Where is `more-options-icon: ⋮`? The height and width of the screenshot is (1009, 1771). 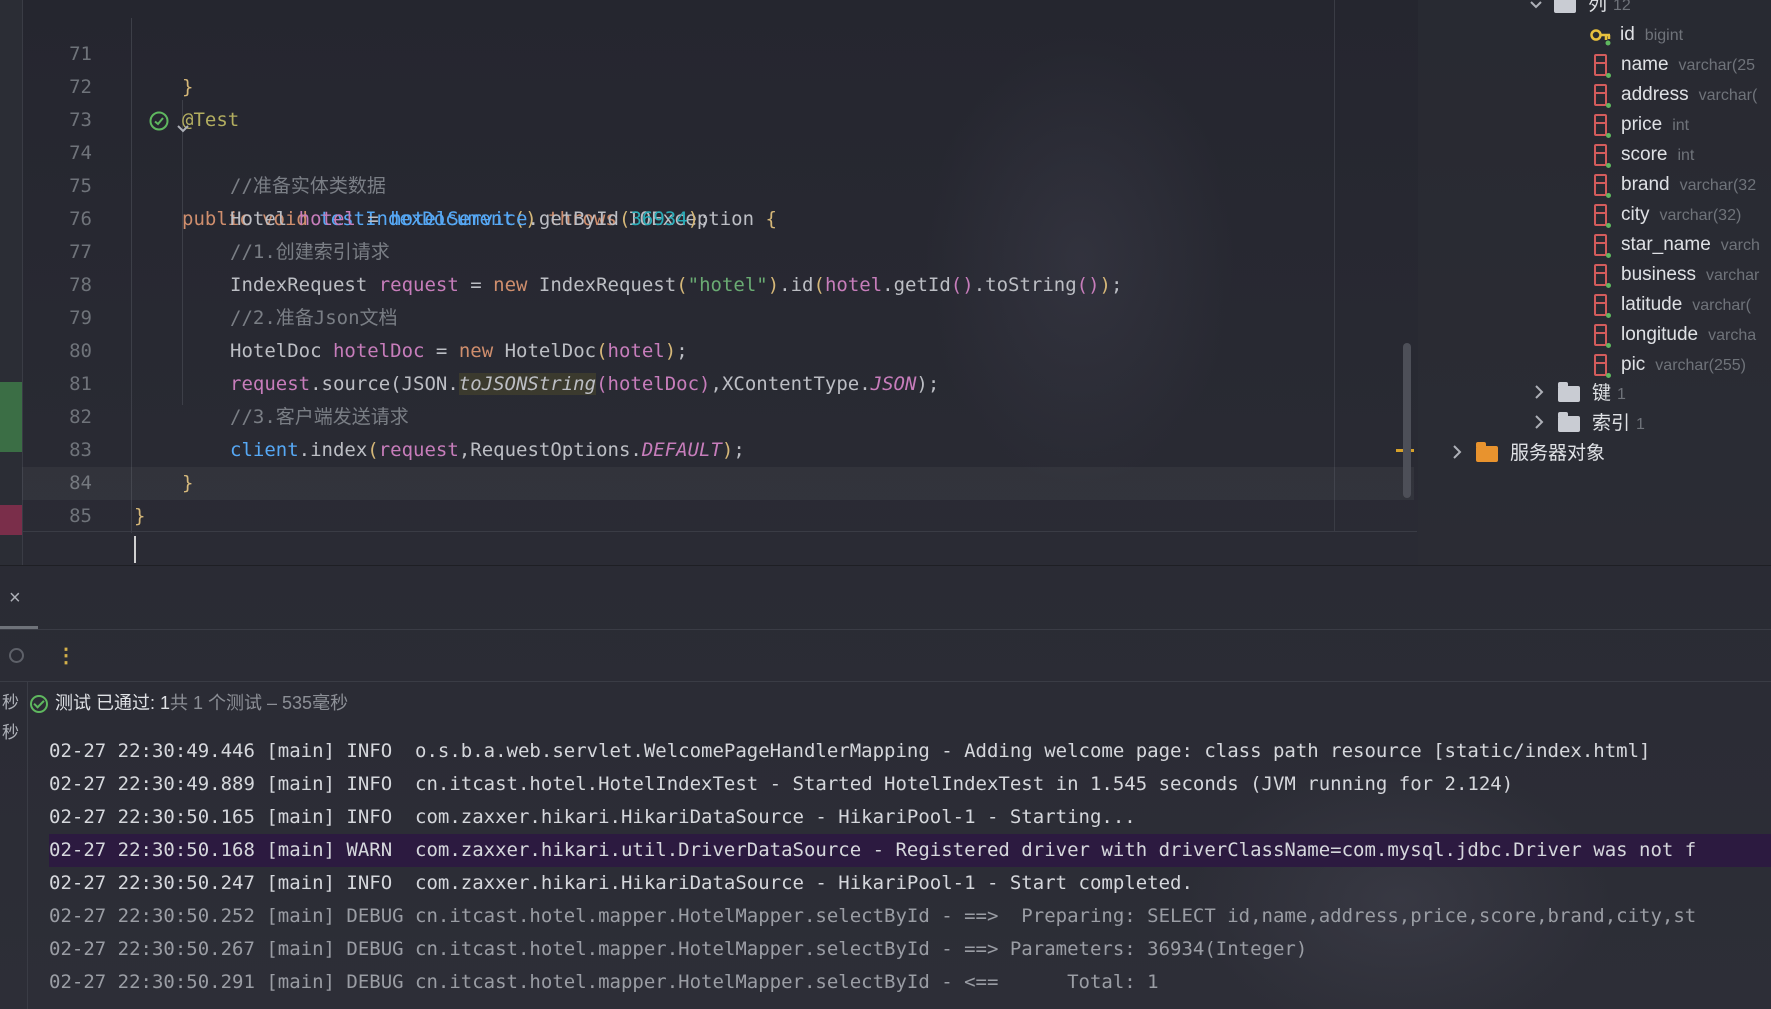 more-options-icon: ⋮ is located at coordinates (66, 656).